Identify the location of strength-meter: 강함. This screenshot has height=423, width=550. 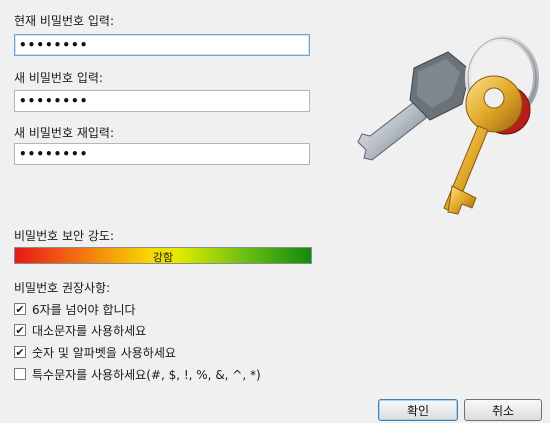
(163, 255).